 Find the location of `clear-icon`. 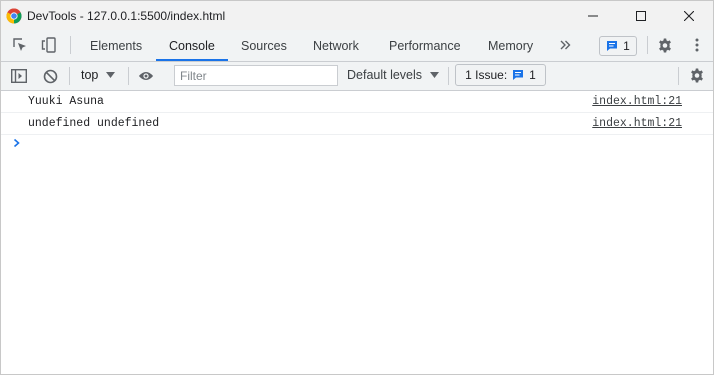

clear-icon is located at coordinates (50, 76).